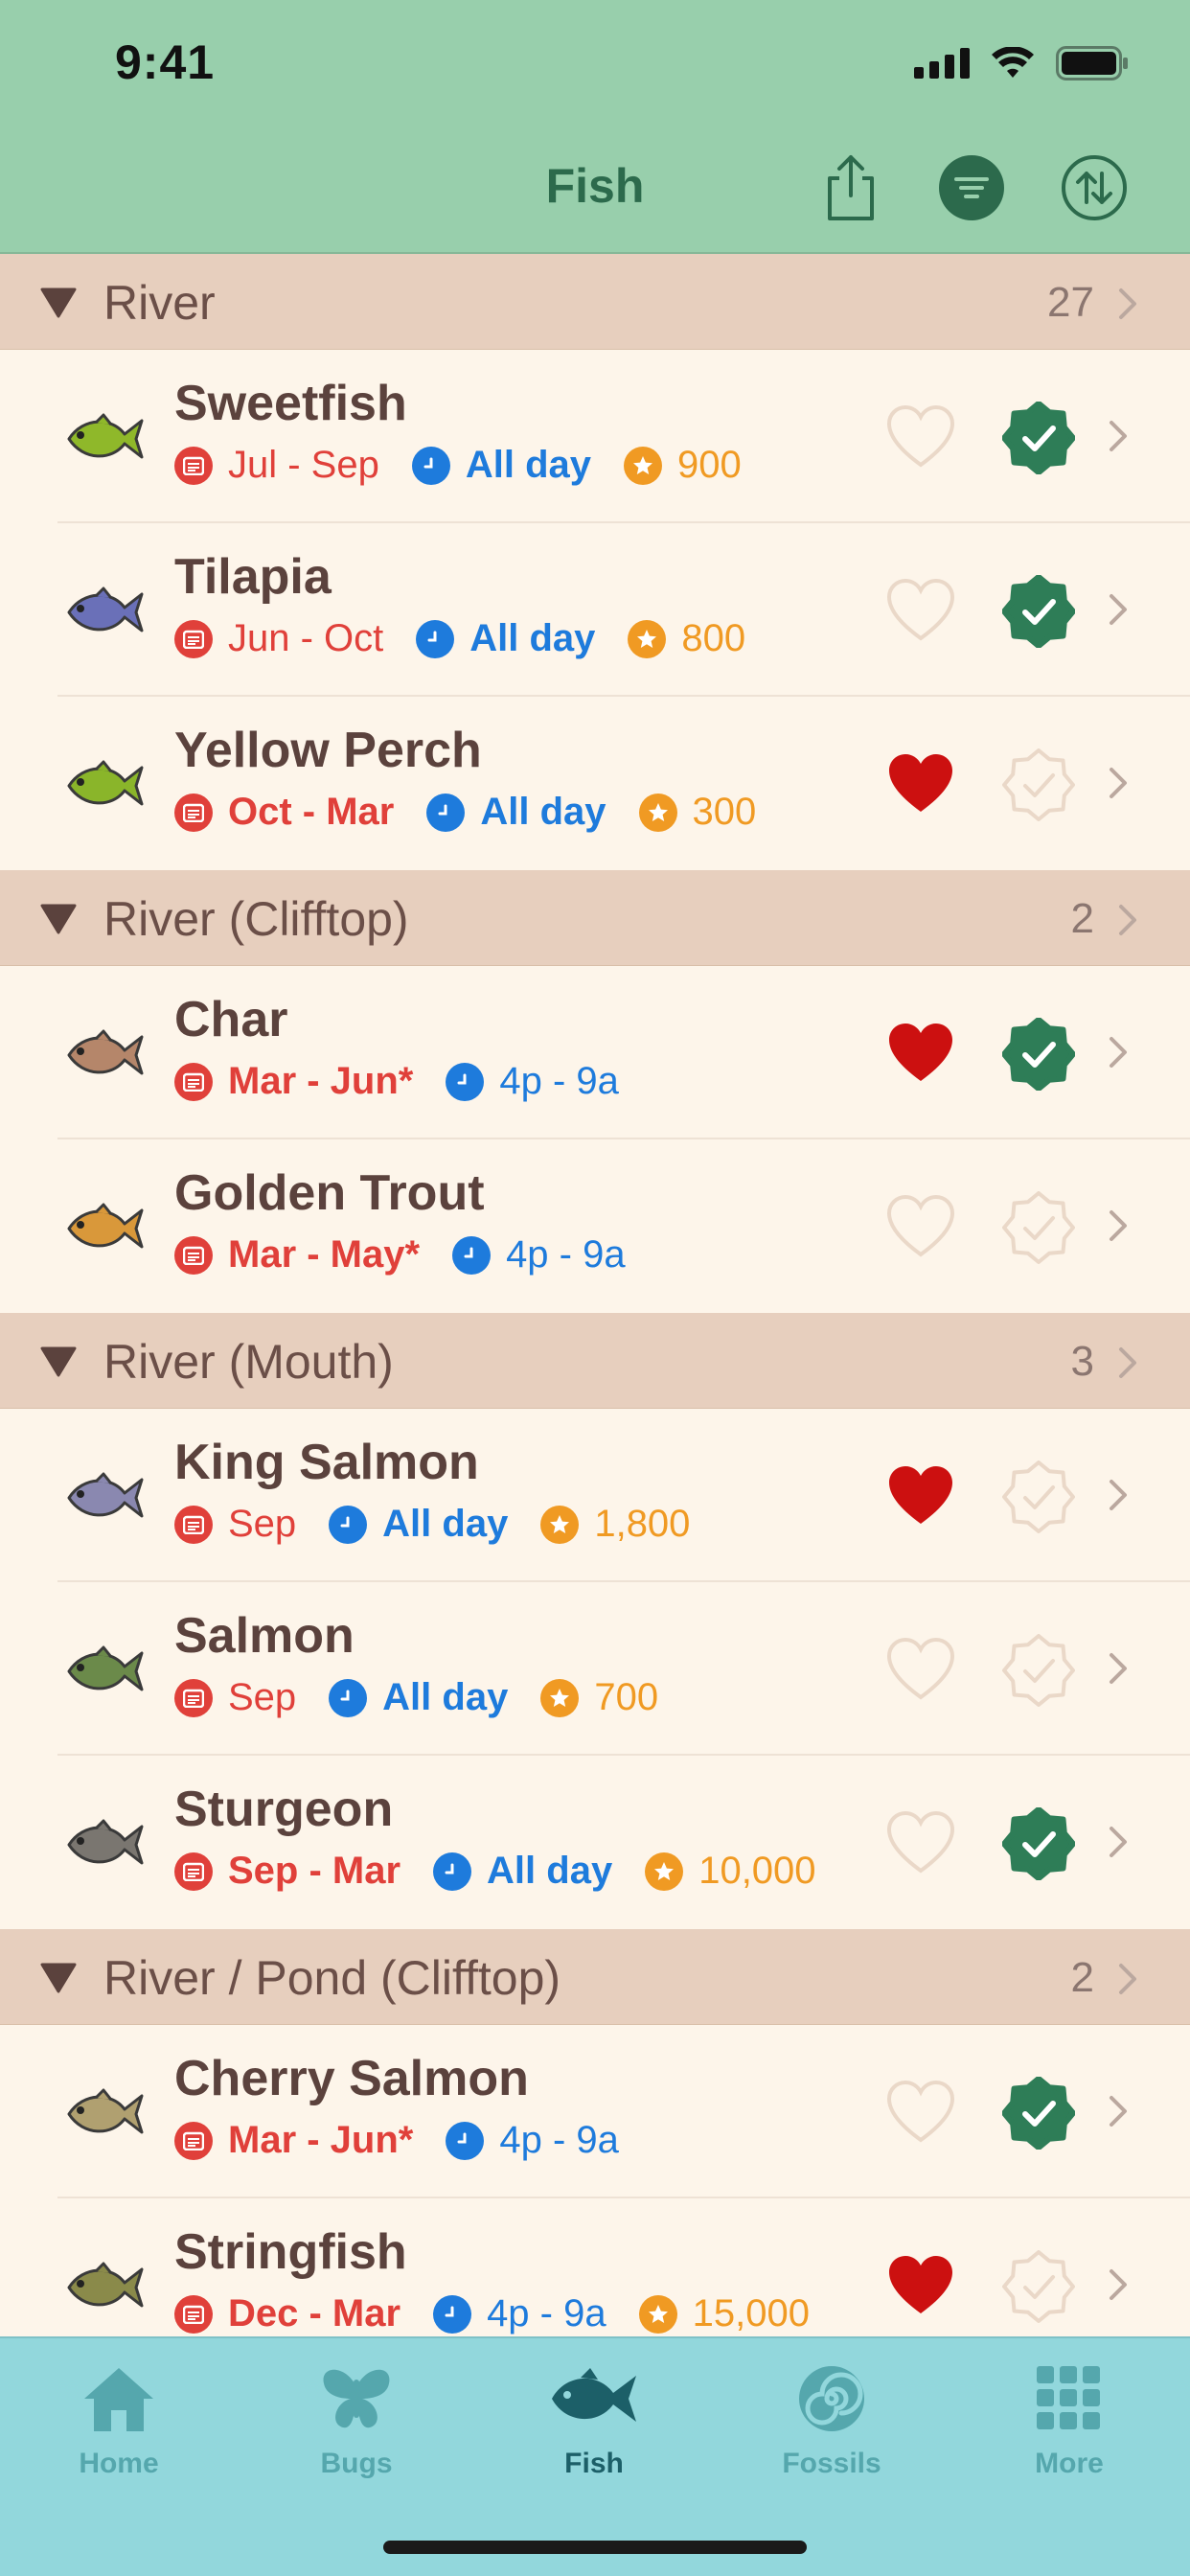  I want to click on tab-fish: Fish, so click(594, 2418).